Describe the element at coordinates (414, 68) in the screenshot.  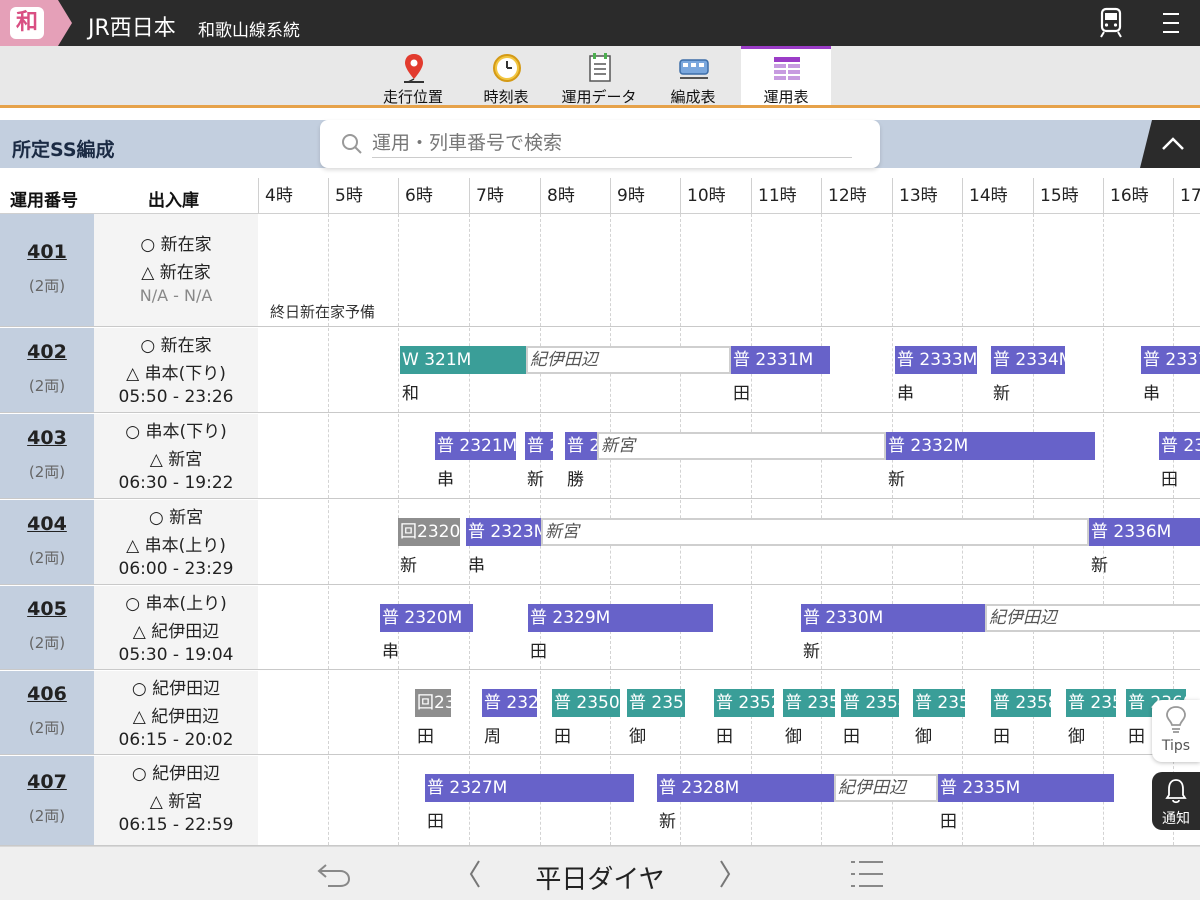
I see `location-pin-icon` at that location.